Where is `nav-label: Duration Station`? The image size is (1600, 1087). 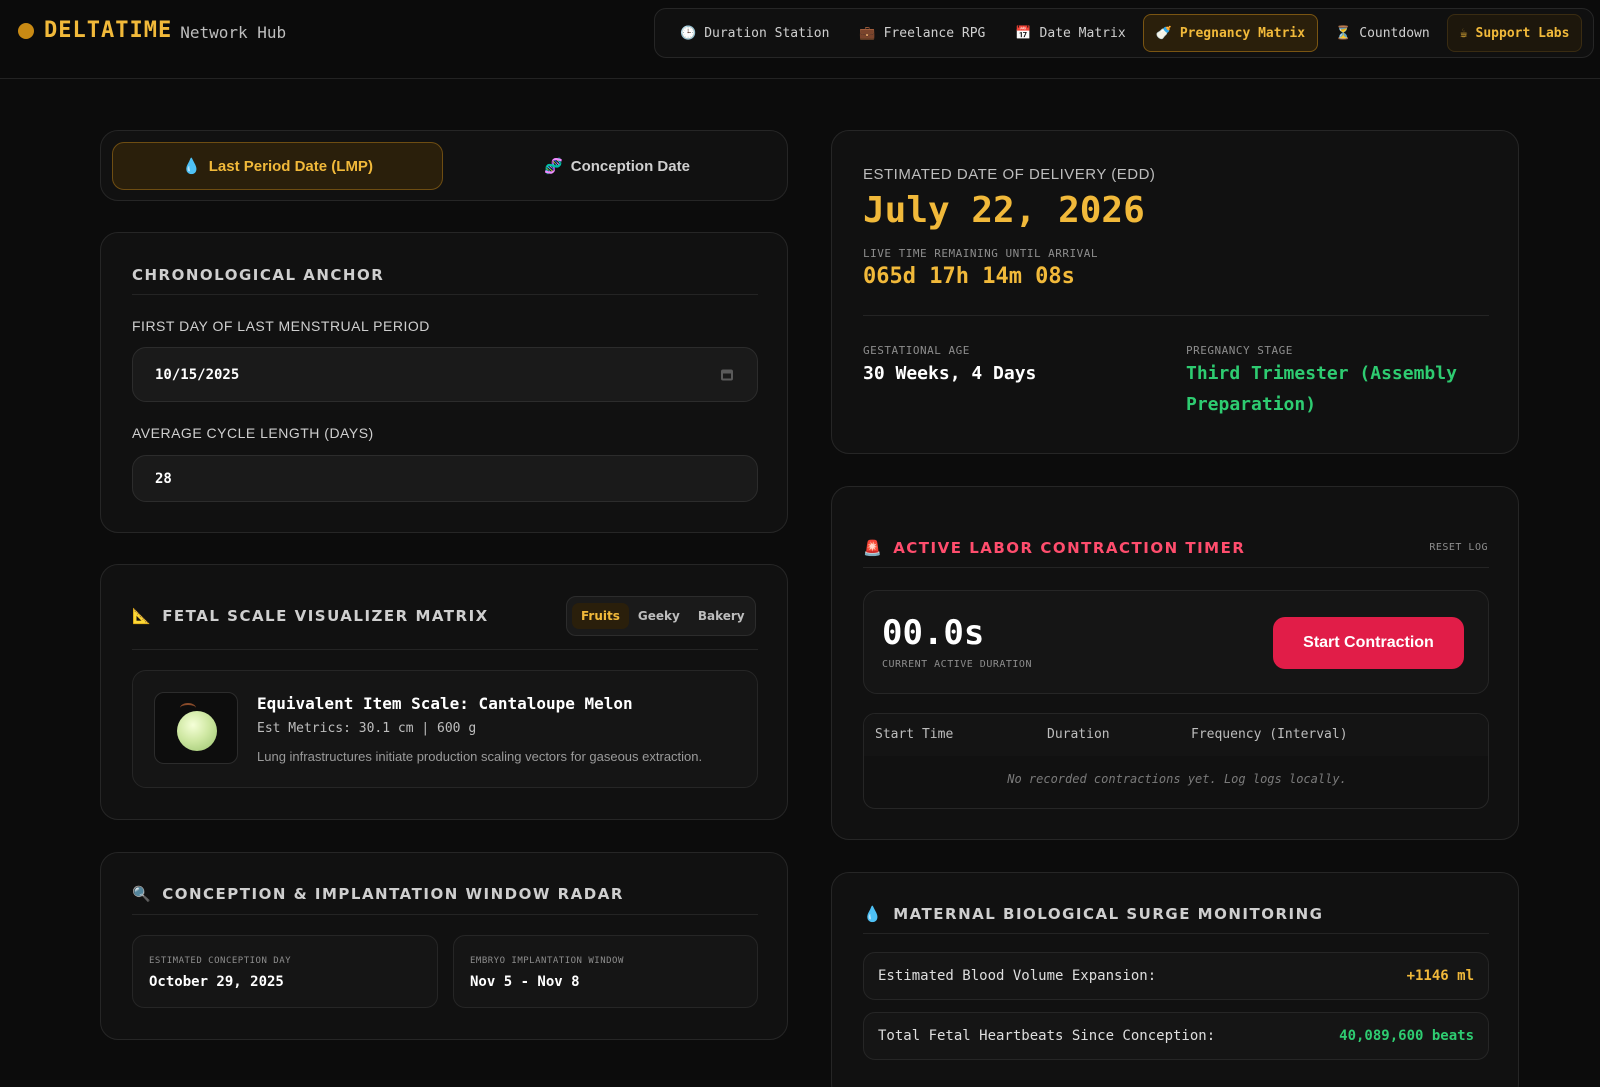
nav-label: Duration Station is located at coordinates (767, 33).